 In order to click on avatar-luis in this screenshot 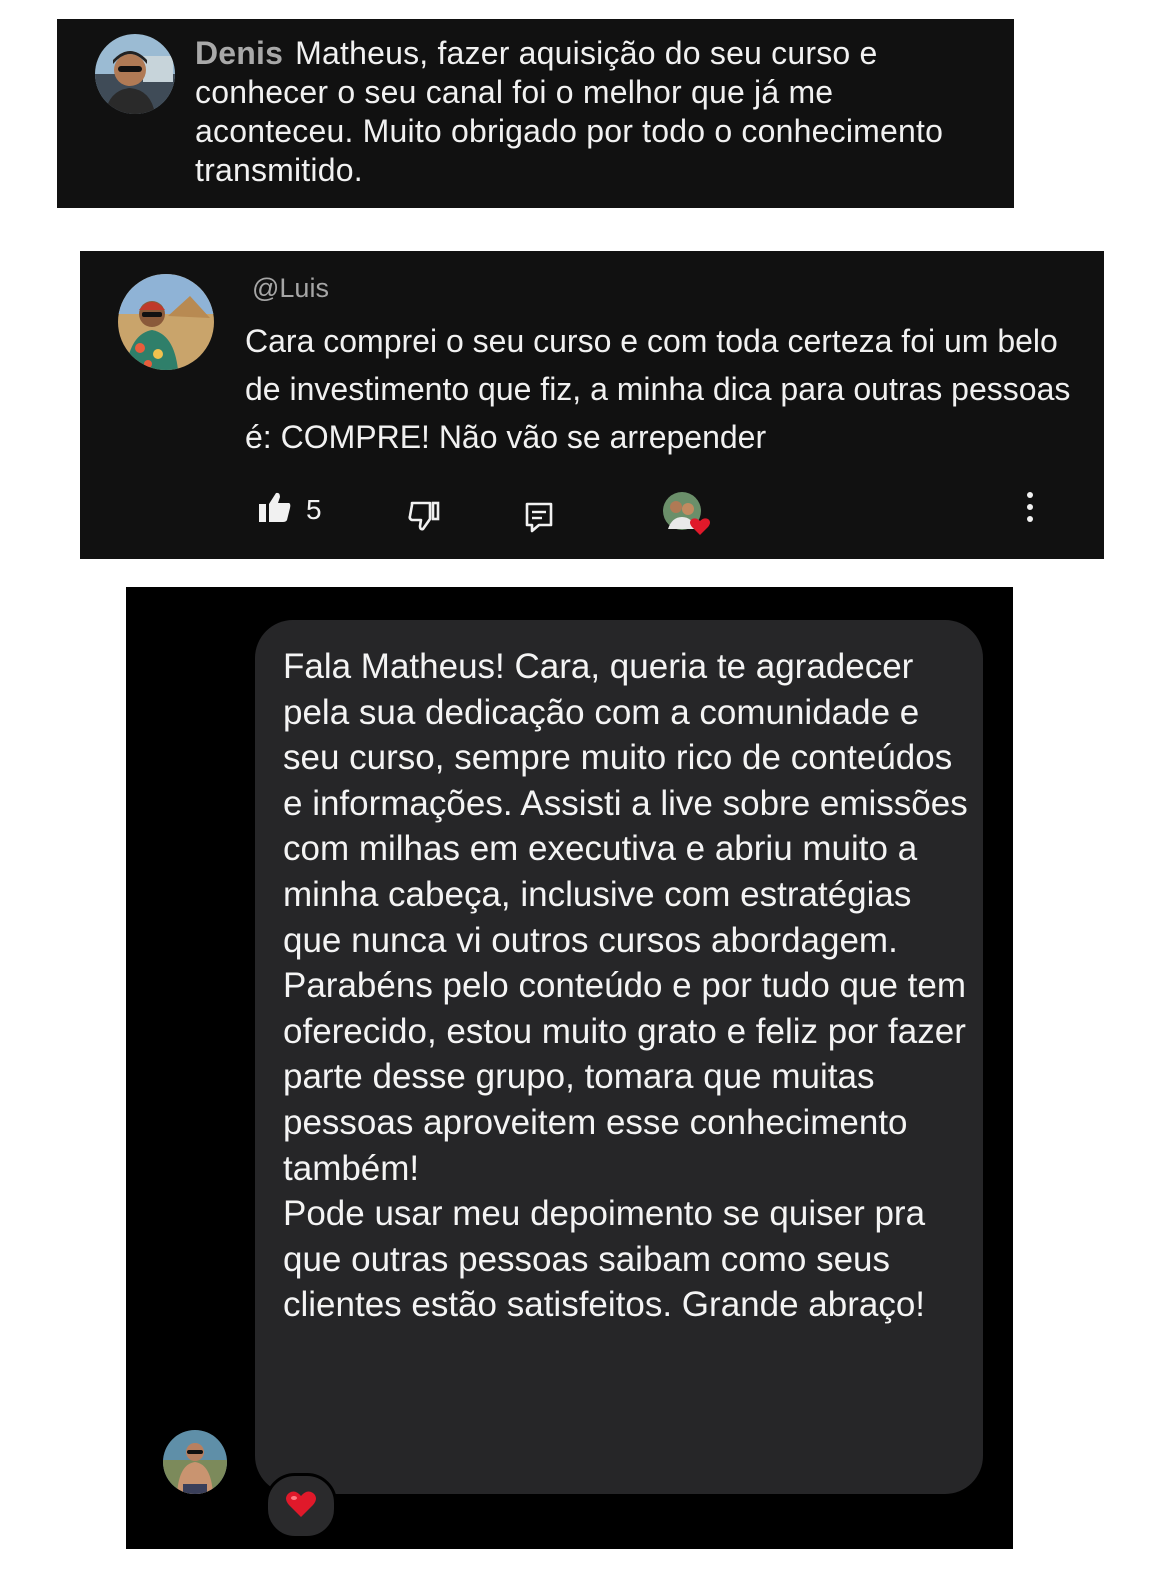, I will do `click(166, 322)`.